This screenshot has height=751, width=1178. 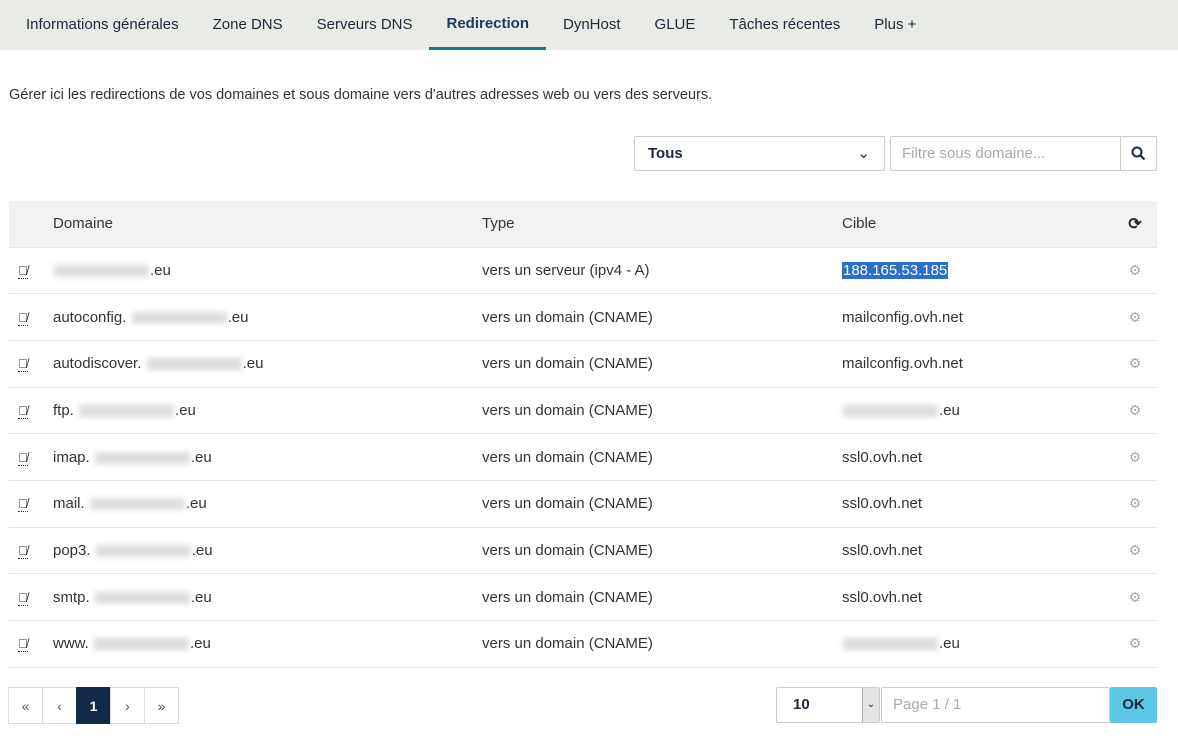 I want to click on tab-redirection: Redirection, so click(x=487, y=25).